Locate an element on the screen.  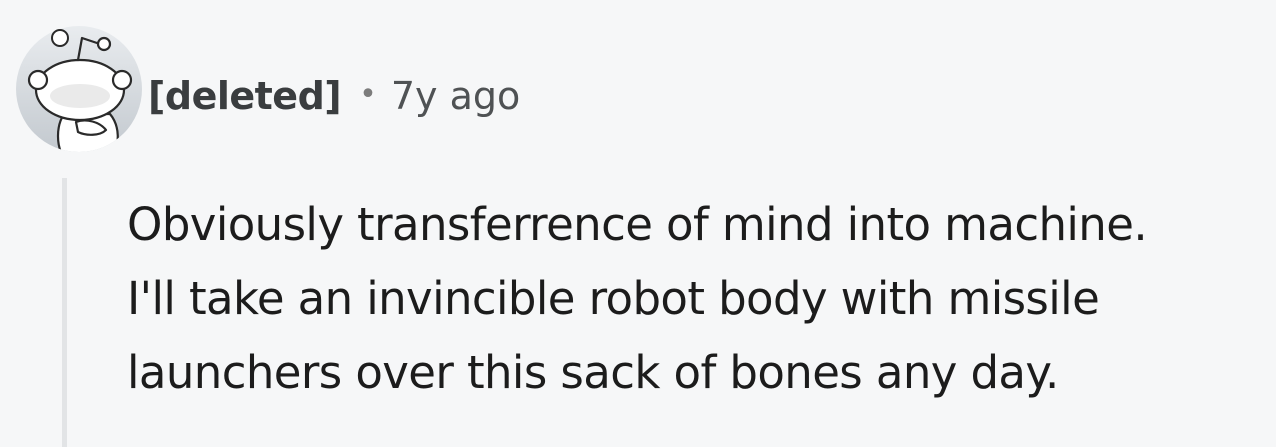
thread-line is located at coordinates (64, 312).